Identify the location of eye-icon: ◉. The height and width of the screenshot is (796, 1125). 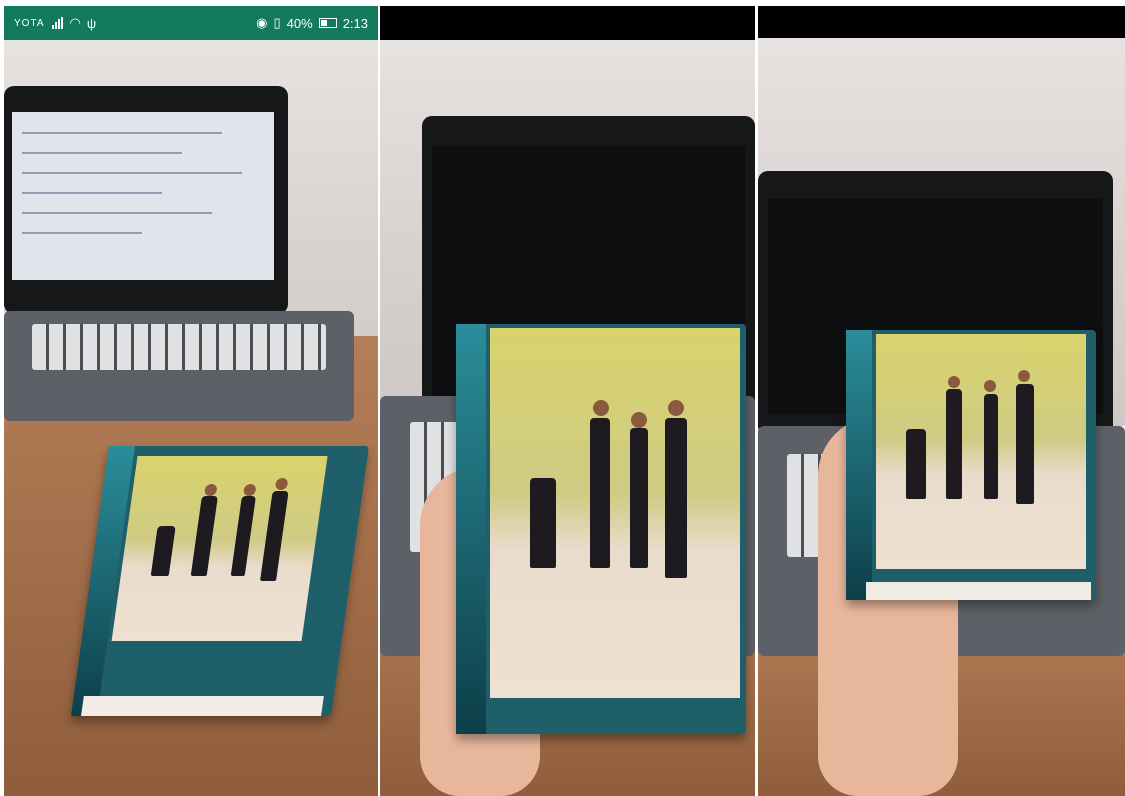
(262, 22).